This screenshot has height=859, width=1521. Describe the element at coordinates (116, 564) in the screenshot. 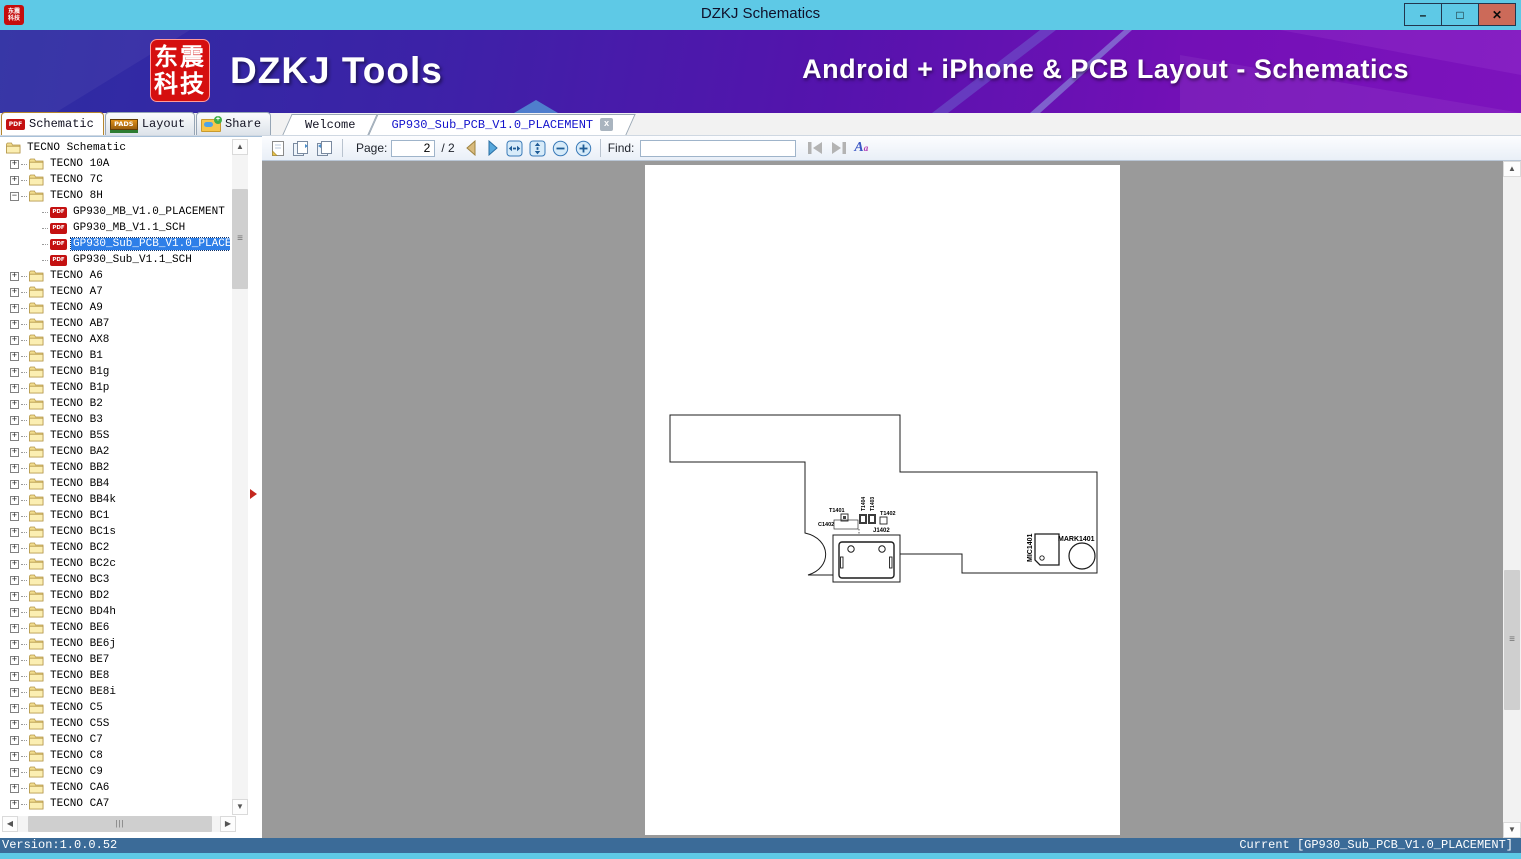

I see `tree-item-folder: + TECNO BC2c` at that location.